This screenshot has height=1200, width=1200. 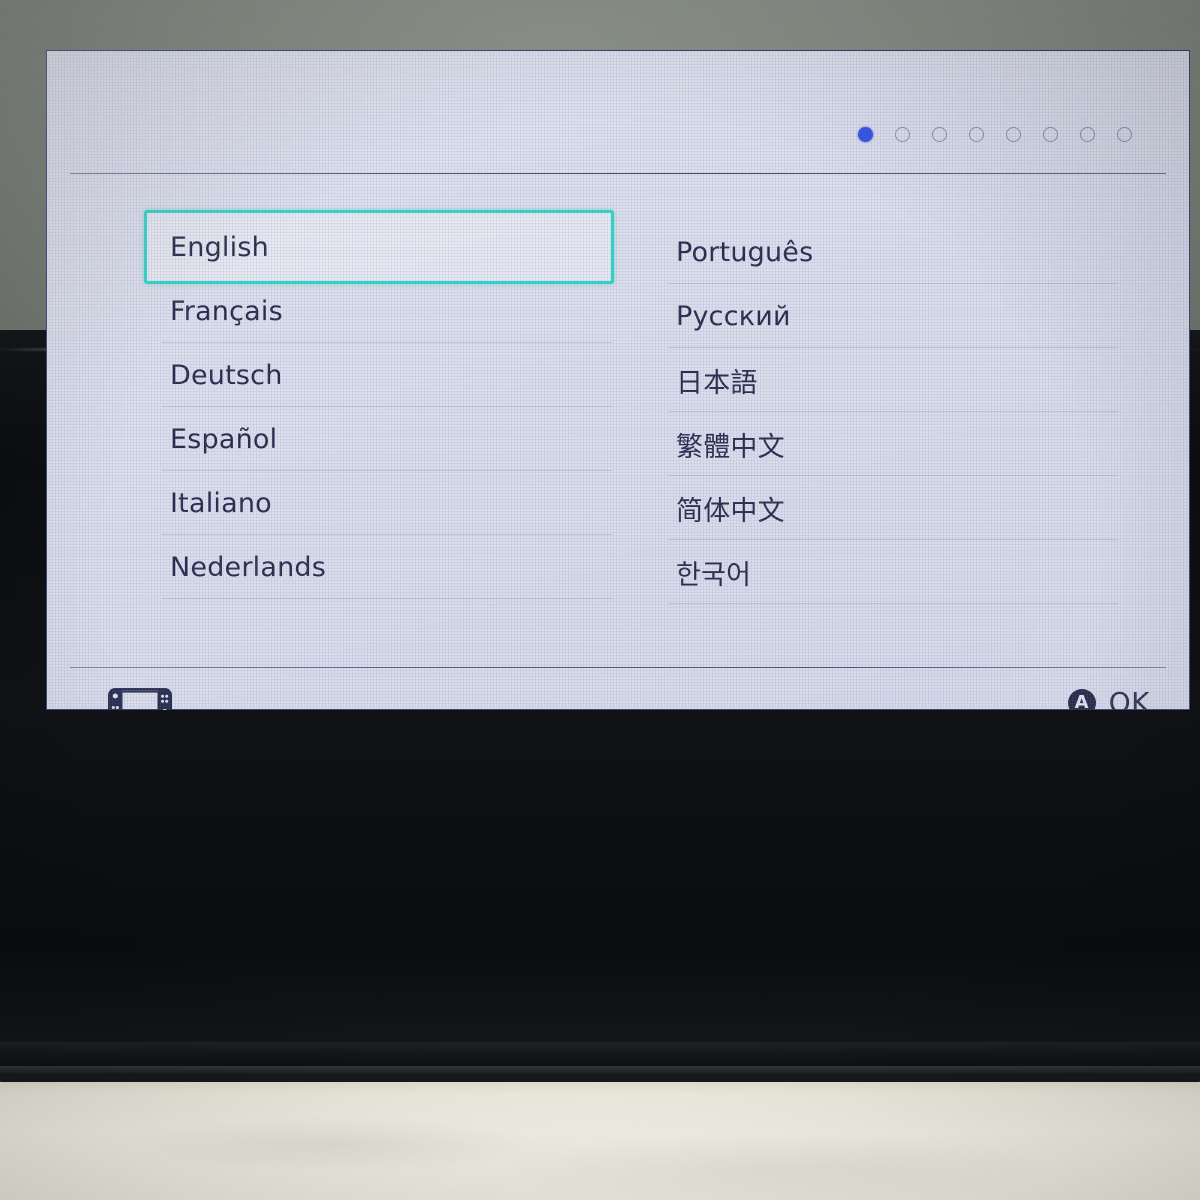 I want to click on ok-label: OK, so click(x=1129, y=698).